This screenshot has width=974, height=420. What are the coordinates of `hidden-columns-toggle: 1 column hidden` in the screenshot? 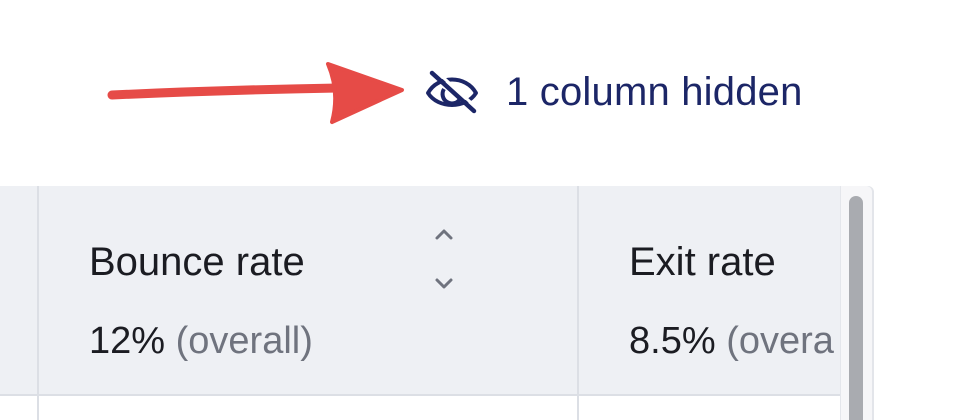 It's located at (613, 92).